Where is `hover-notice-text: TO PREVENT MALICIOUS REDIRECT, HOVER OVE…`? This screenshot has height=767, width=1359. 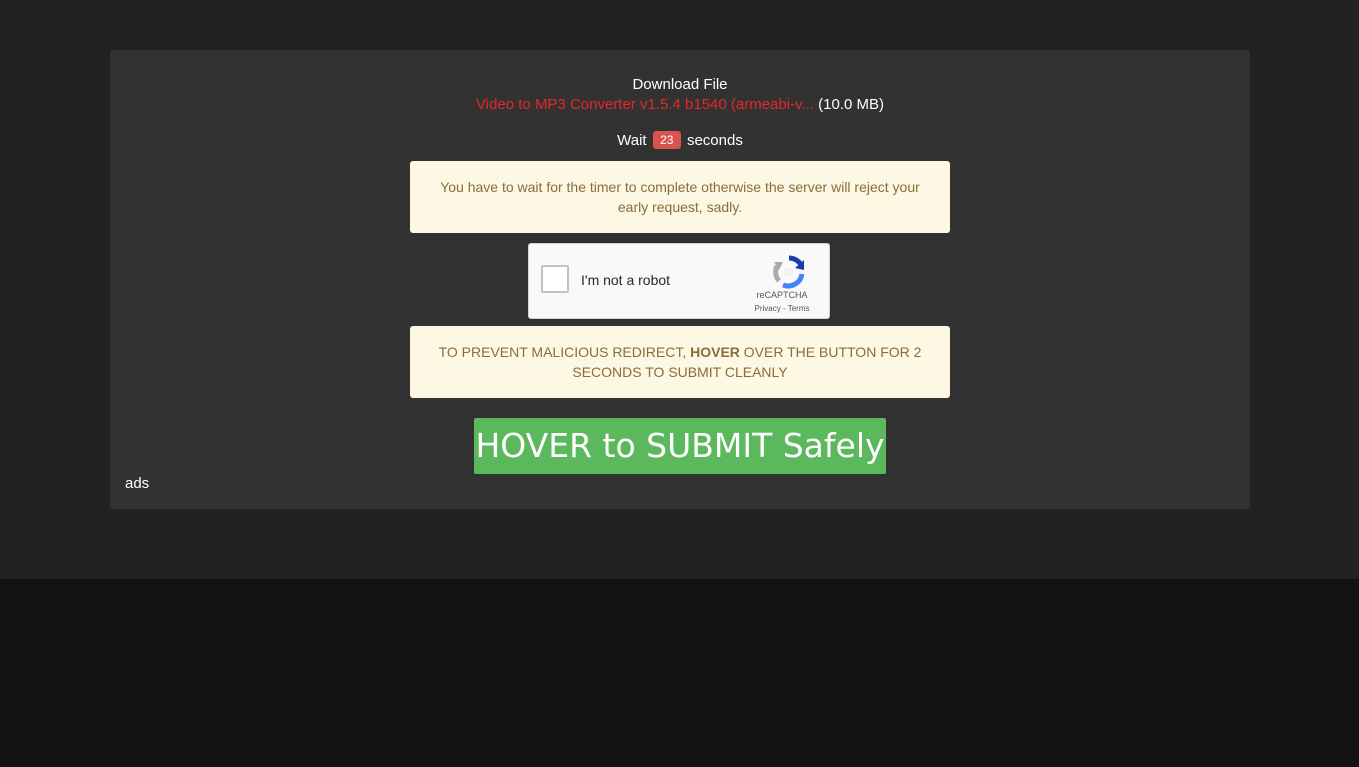
hover-notice-text: TO PREVENT MALICIOUS REDIRECT, HOVER OVE… is located at coordinates (680, 362).